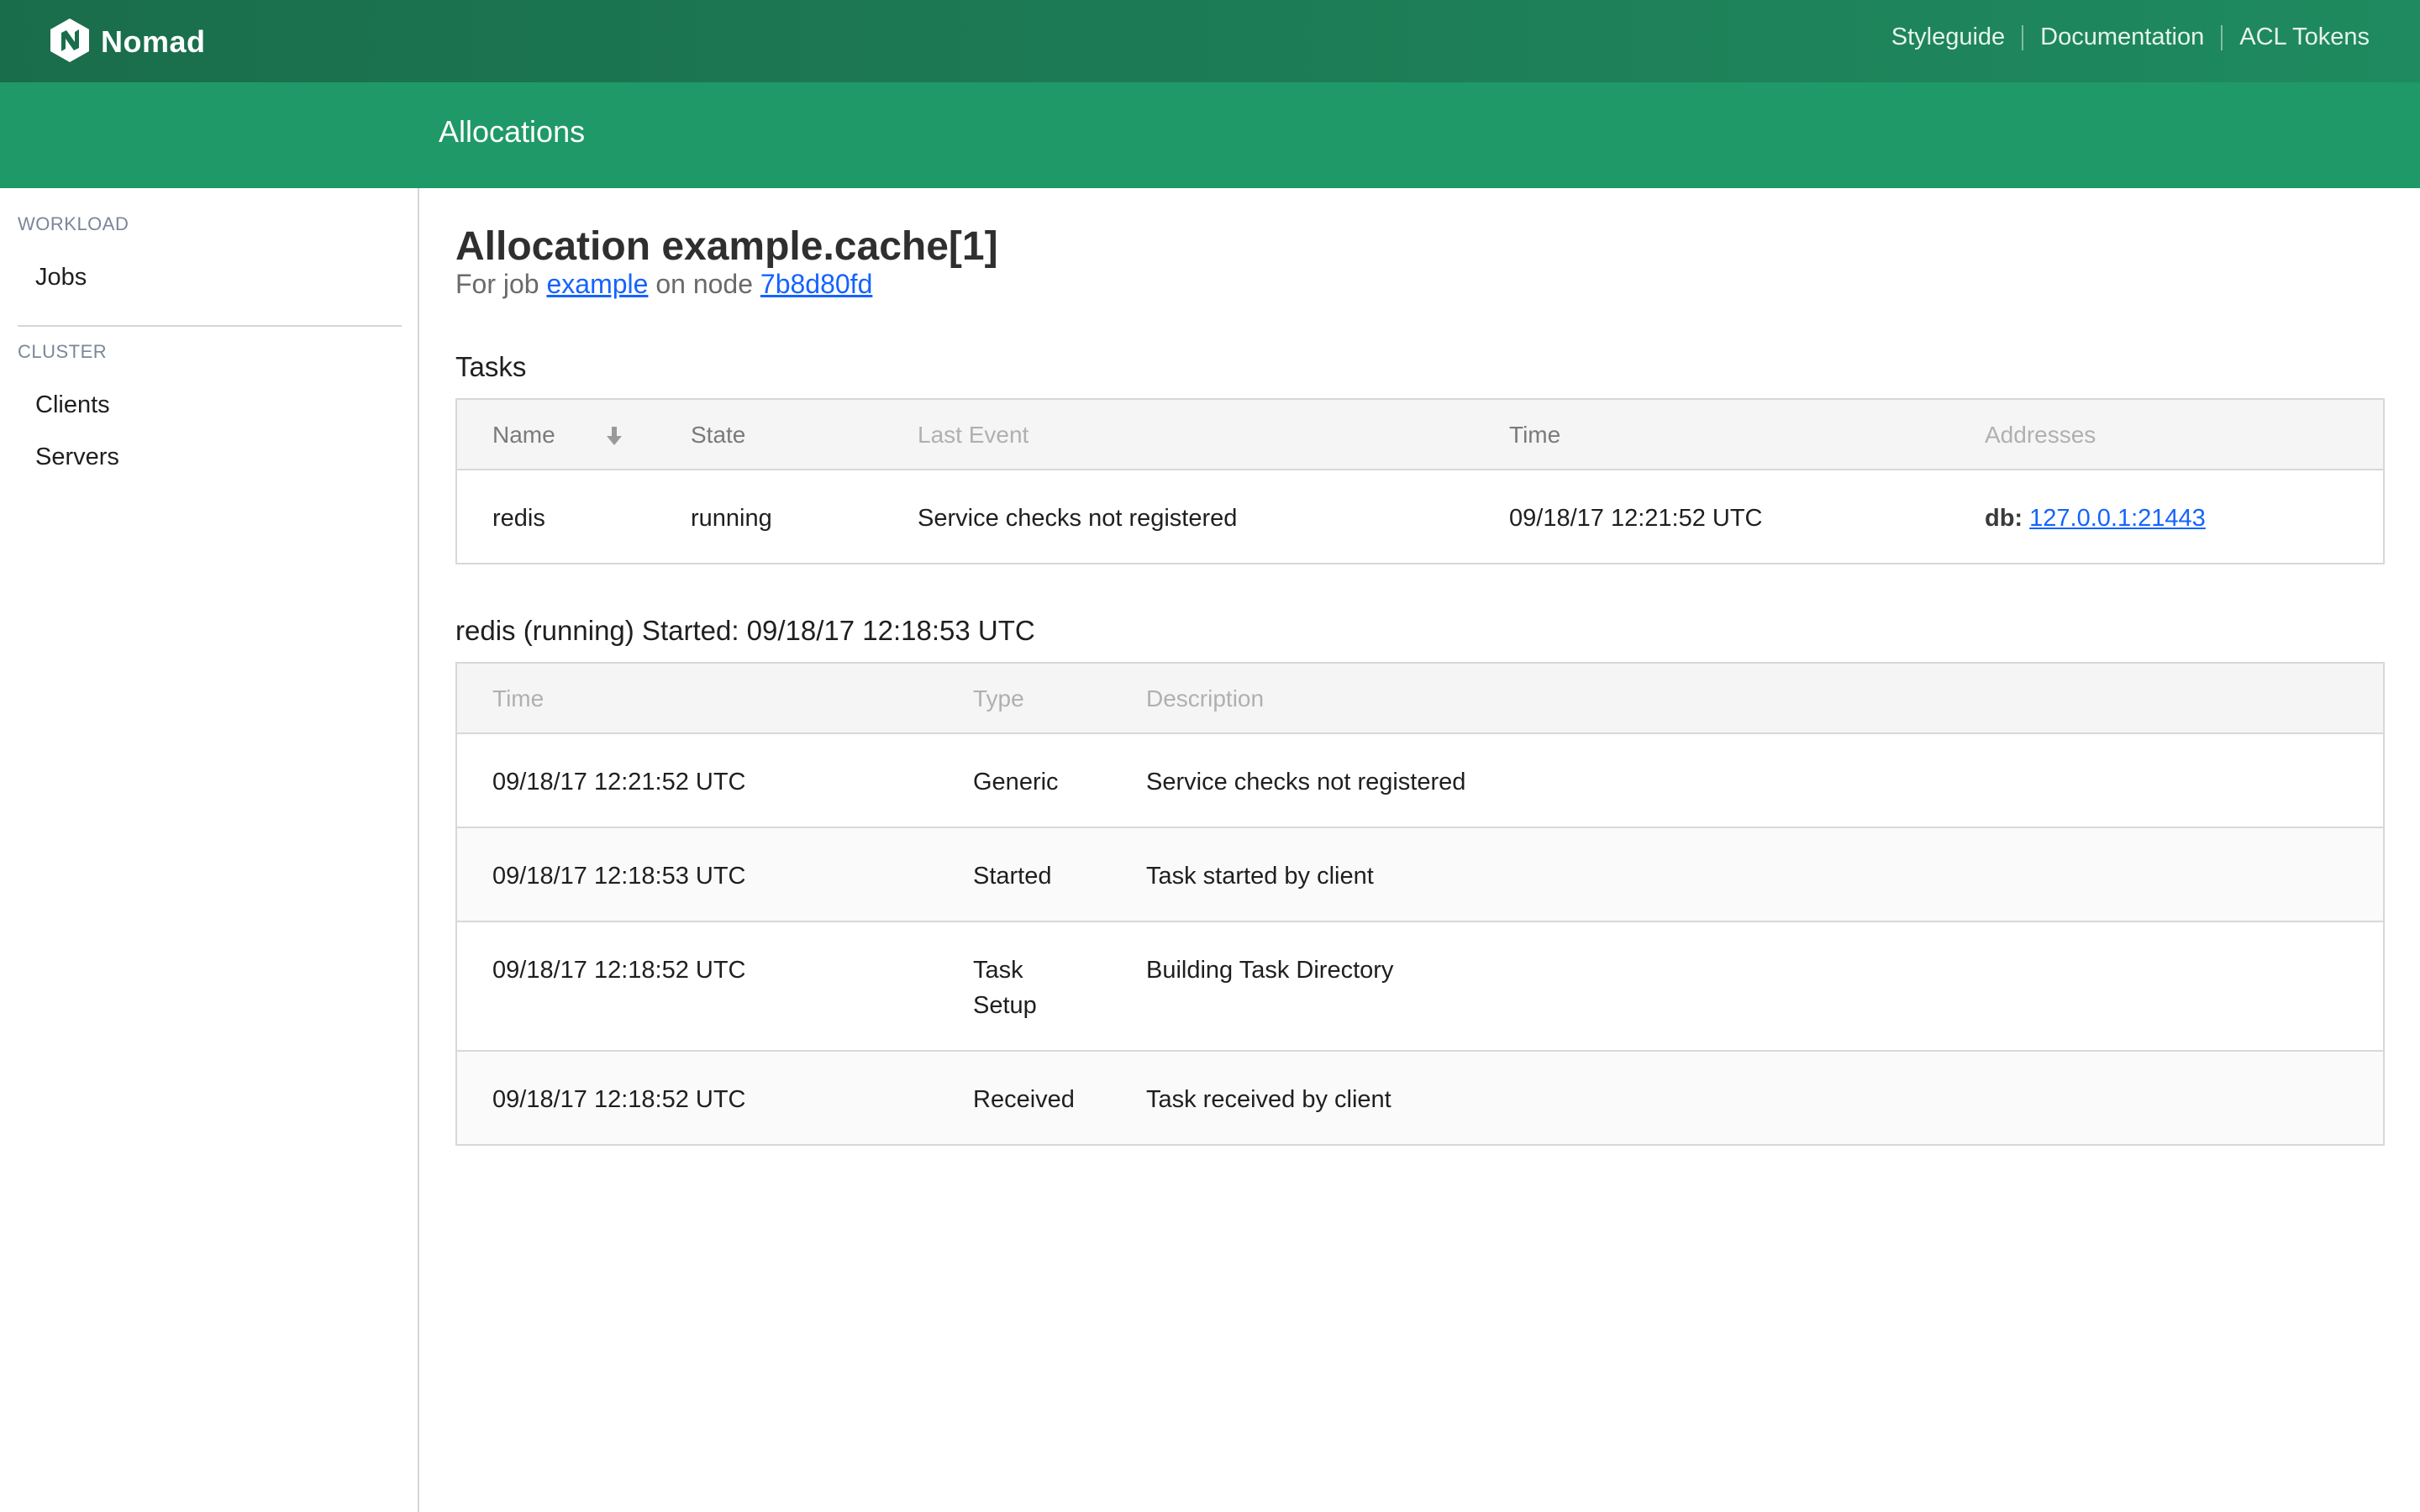  Describe the element at coordinates (518, 518) in the screenshot. I see `task-name: redis` at that location.